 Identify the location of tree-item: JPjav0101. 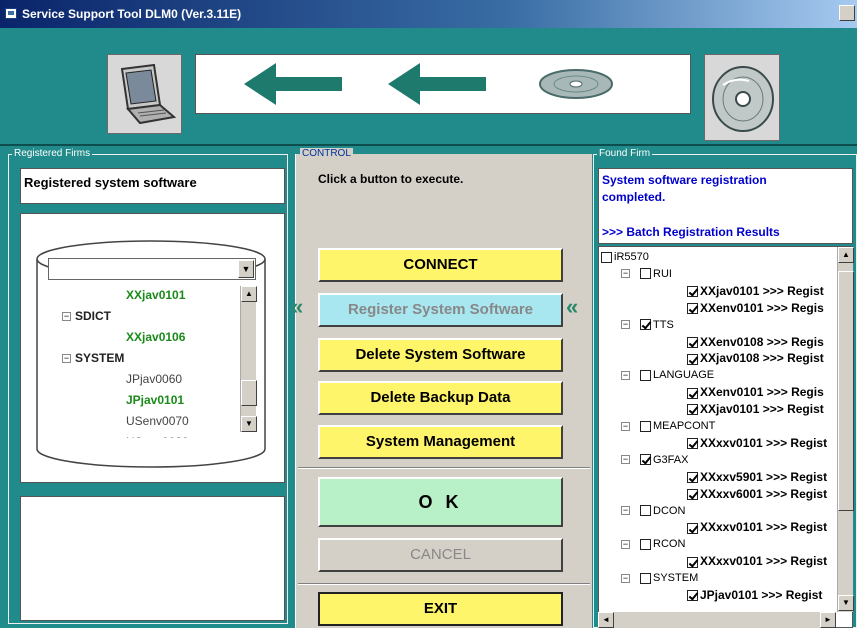
(155, 400).